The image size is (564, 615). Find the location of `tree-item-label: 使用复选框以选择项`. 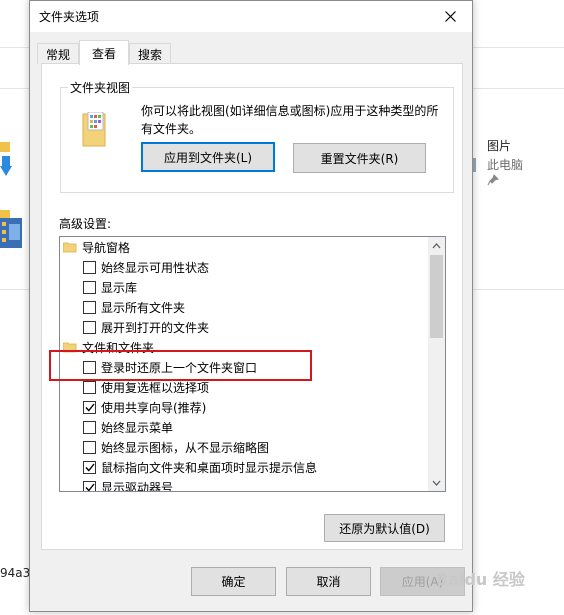

tree-item-label: 使用复选框以选择项 is located at coordinates (155, 387).